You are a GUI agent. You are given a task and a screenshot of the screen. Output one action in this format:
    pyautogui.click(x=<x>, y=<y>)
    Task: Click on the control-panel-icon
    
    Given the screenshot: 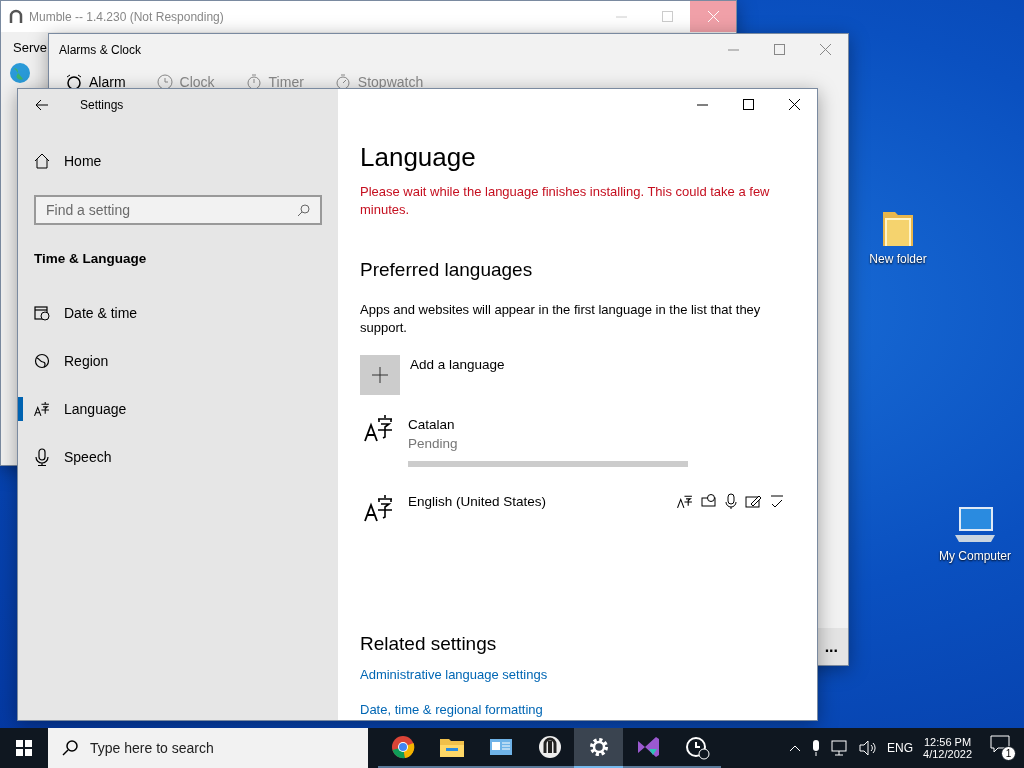 What is the action you would take?
    pyautogui.click(x=500, y=747)
    